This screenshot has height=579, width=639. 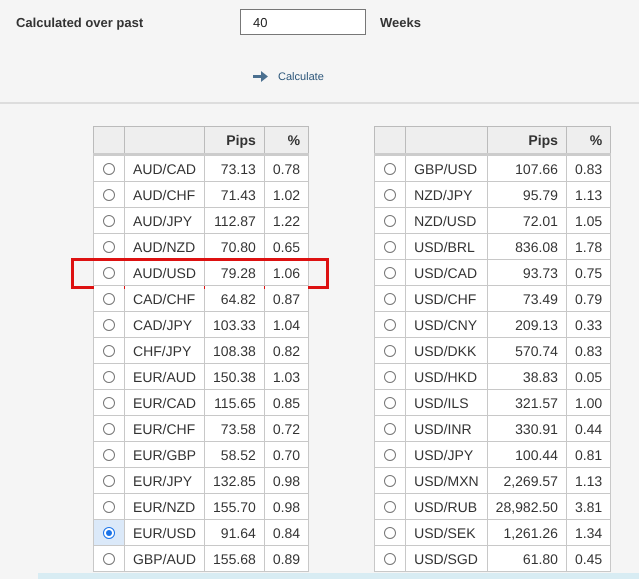 I want to click on percent-cell: 0.65, so click(x=286, y=247).